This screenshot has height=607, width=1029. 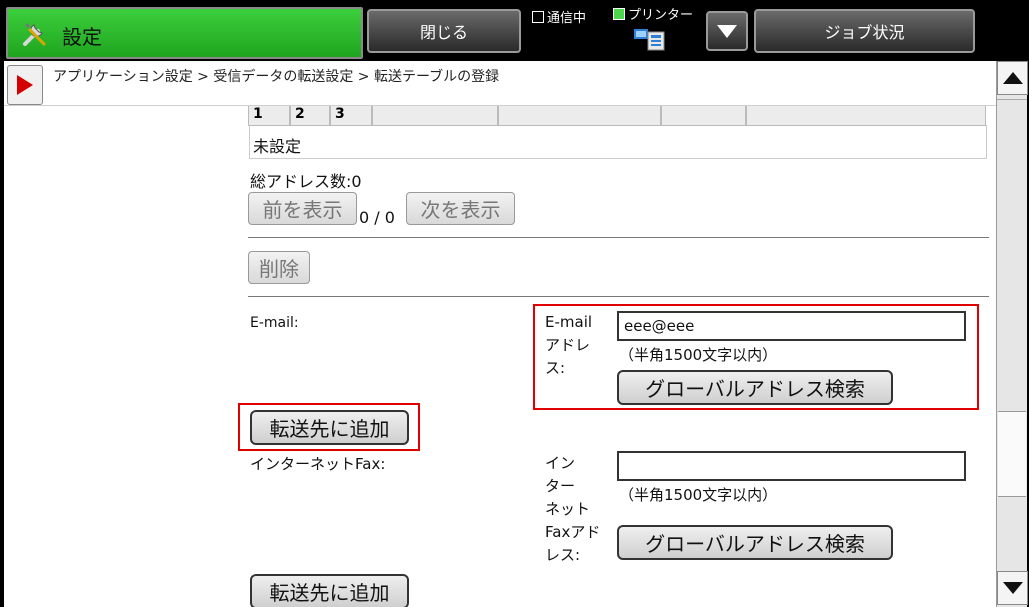 What do you see at coordinates (274, 323) in the screenshot?
I see `email-section-label: E-mail:` at bounding box center [274, 323].